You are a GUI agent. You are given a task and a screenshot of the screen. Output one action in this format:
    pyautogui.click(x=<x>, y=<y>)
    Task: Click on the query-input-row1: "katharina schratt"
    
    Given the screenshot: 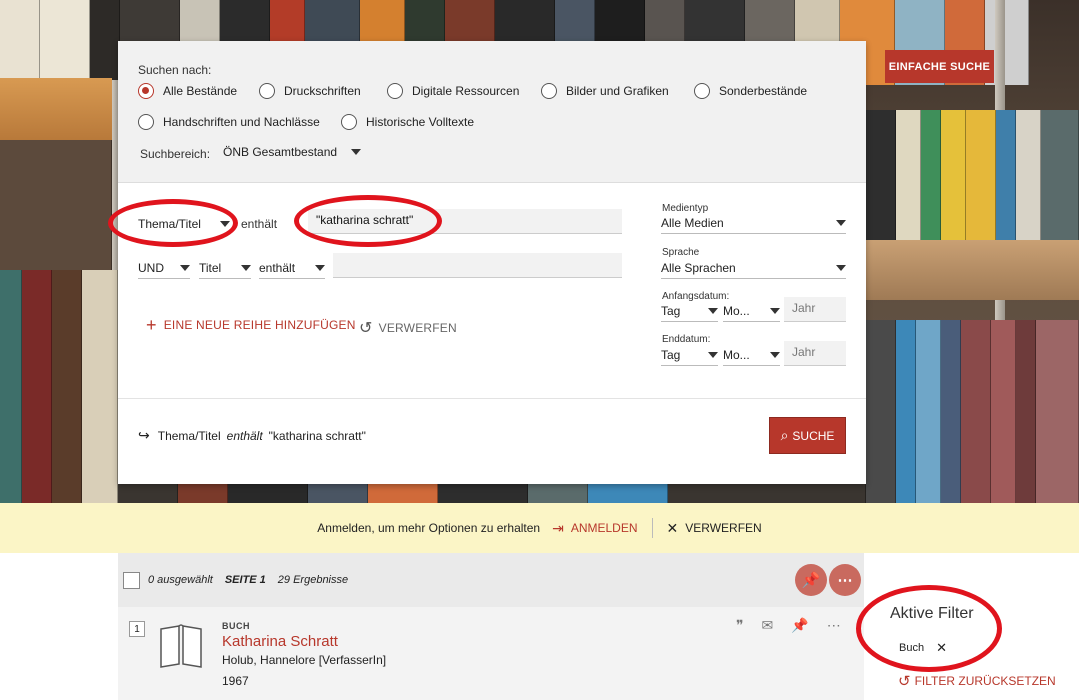 What is the action you would take?
    pyautogui.click(x=465, y=221)
    